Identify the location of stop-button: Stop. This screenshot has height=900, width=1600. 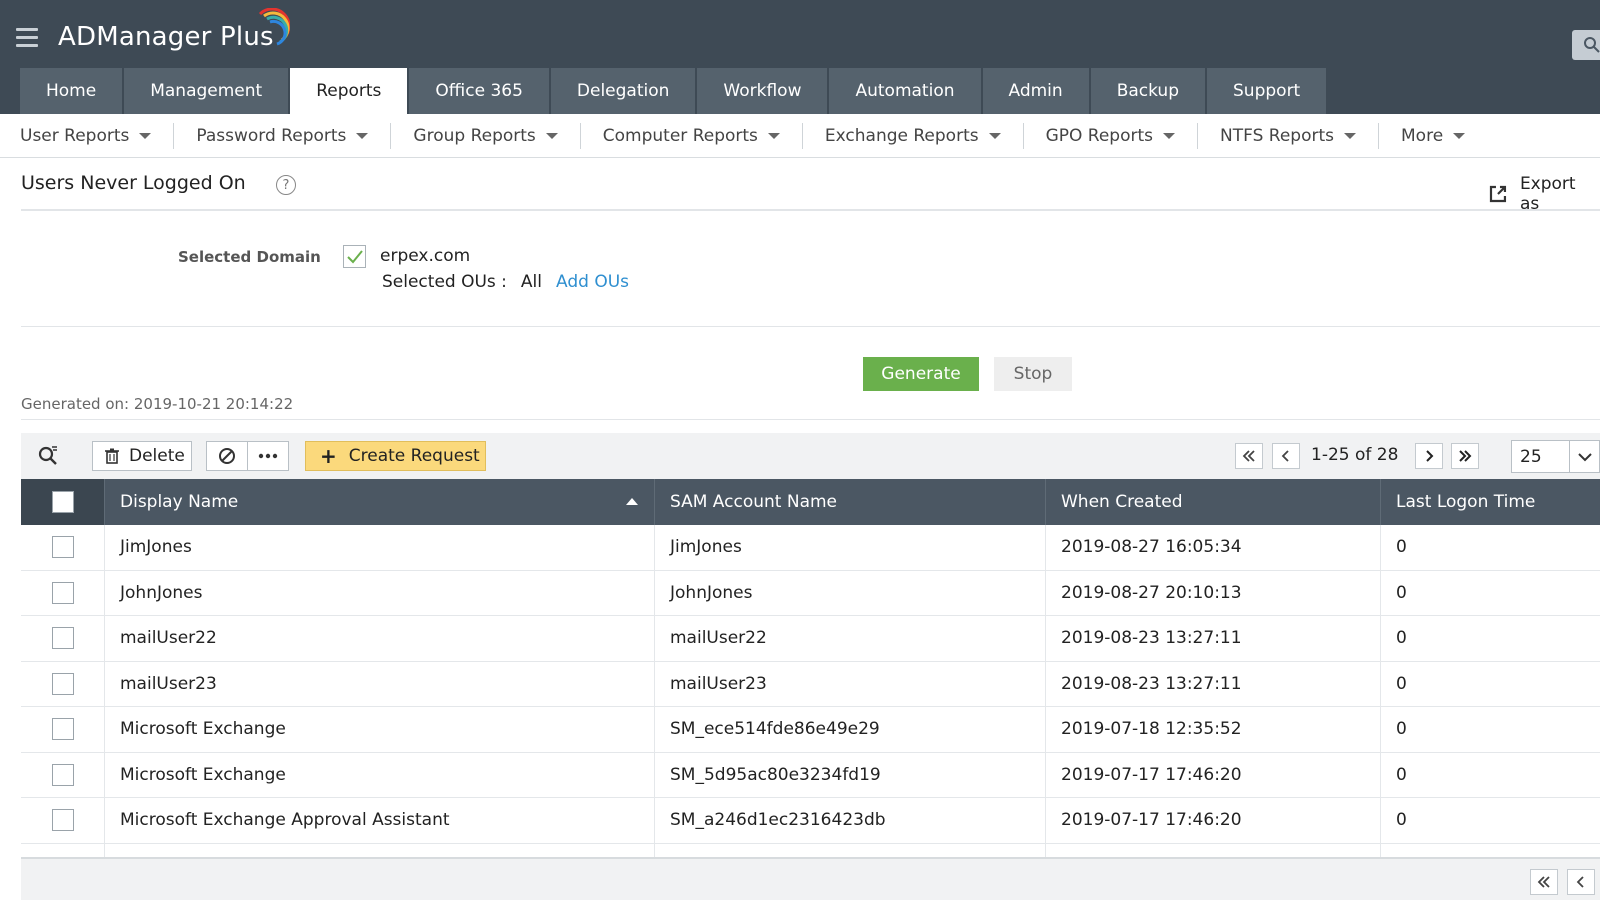
(1033, 374).